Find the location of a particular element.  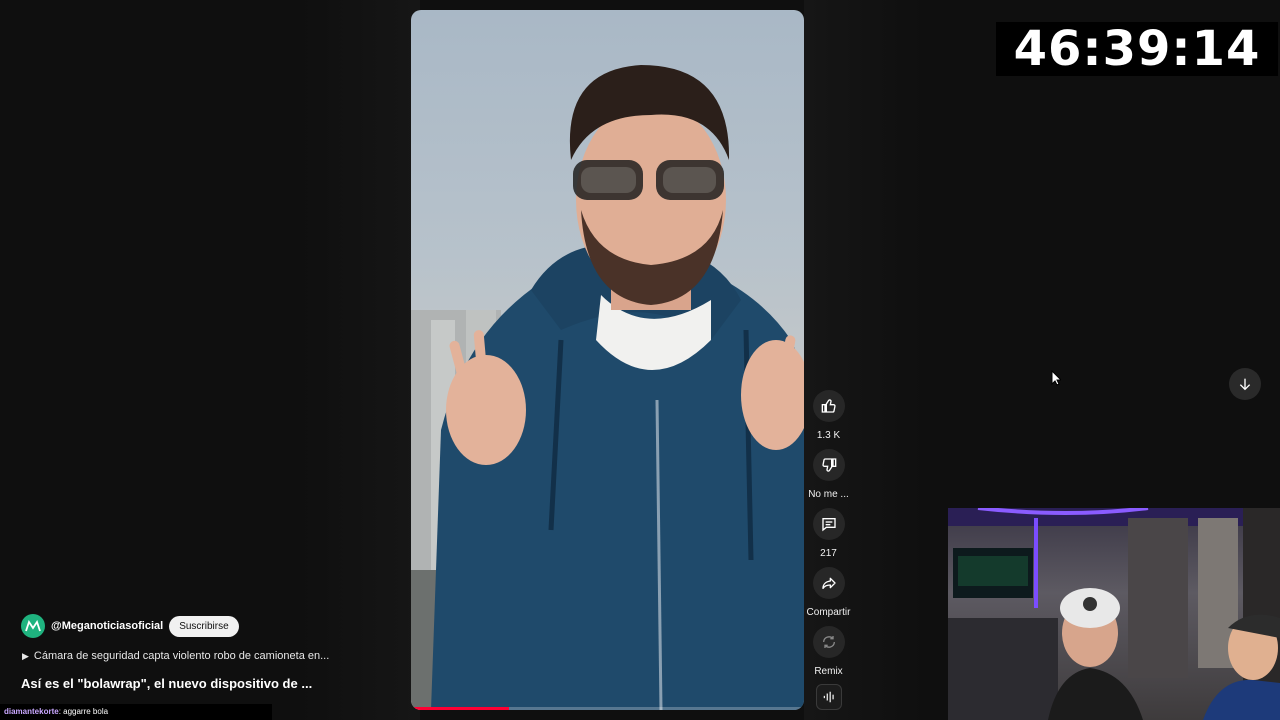

channel-handle: @Meganoticiasoficial is located at coordinates (107, 626).